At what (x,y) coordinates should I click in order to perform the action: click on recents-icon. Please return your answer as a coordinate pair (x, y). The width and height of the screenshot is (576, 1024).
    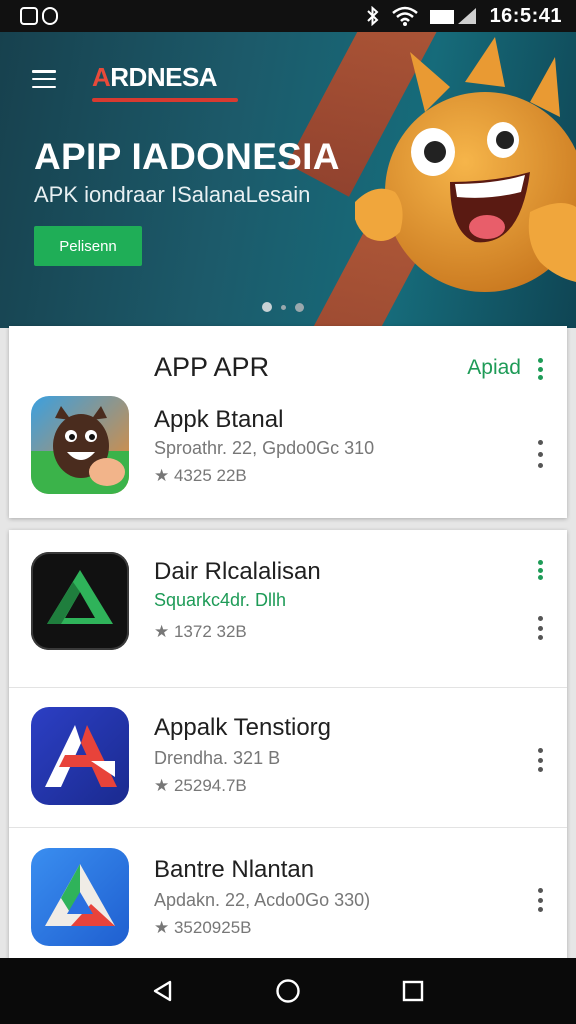
    Looking at the image, I should click on (413, 991).